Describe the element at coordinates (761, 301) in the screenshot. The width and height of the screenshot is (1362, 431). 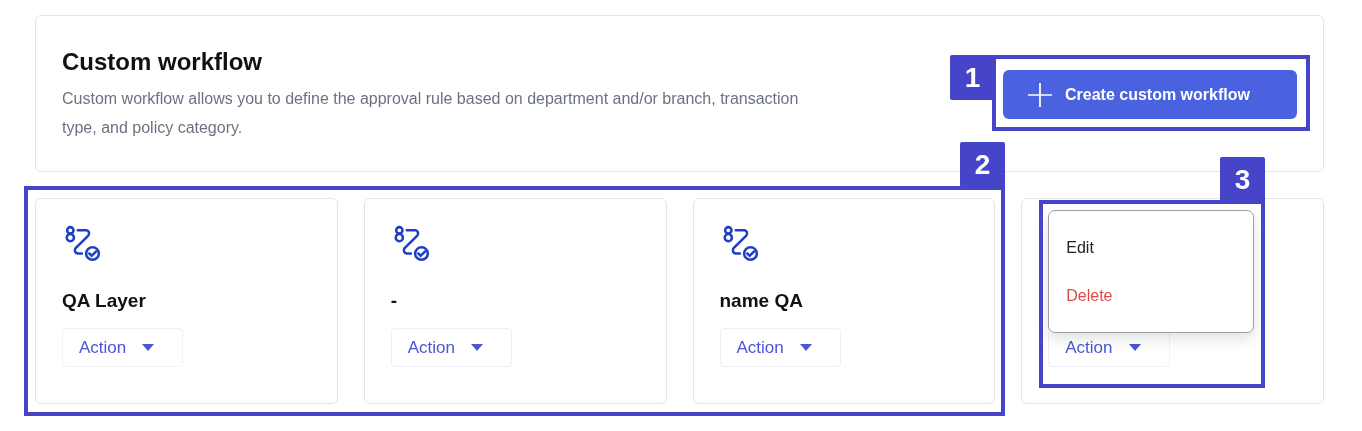
I see `workflow-name: name QA` at that location.